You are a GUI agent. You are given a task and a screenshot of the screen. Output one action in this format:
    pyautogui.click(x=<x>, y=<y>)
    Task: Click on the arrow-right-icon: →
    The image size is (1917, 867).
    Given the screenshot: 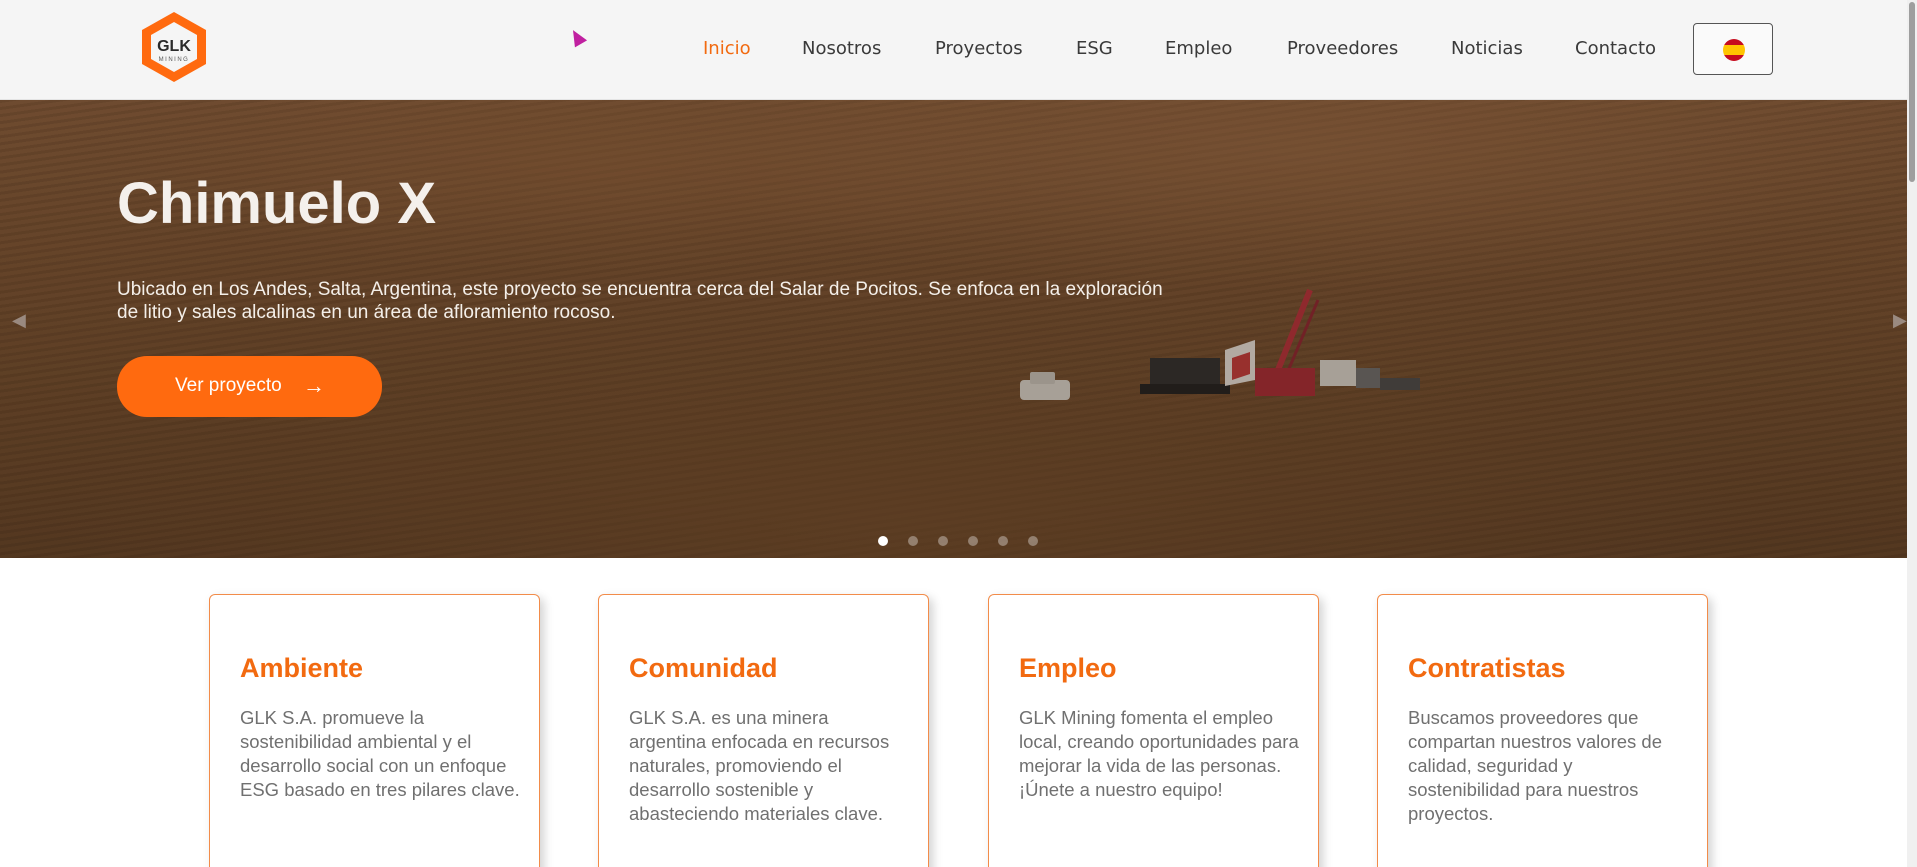 What is the action you would take?
    pyautogui.click(x=314, y=385)
    